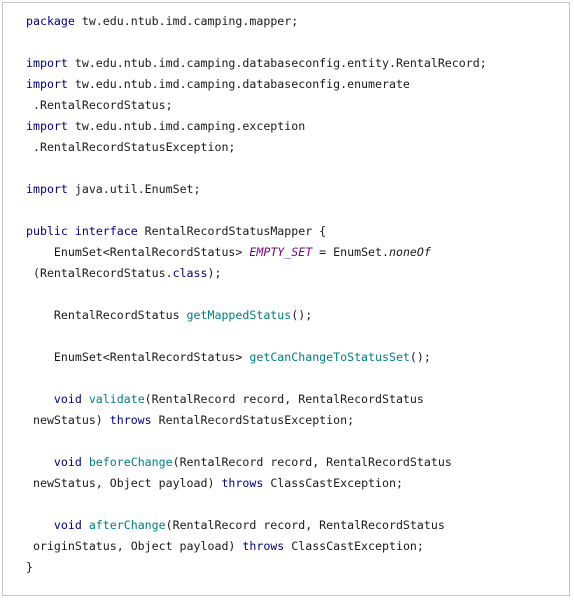 The height and width of the screenshot is (600, 574). I want to click on method-params-continuation: newStatus), so click(68, 420).